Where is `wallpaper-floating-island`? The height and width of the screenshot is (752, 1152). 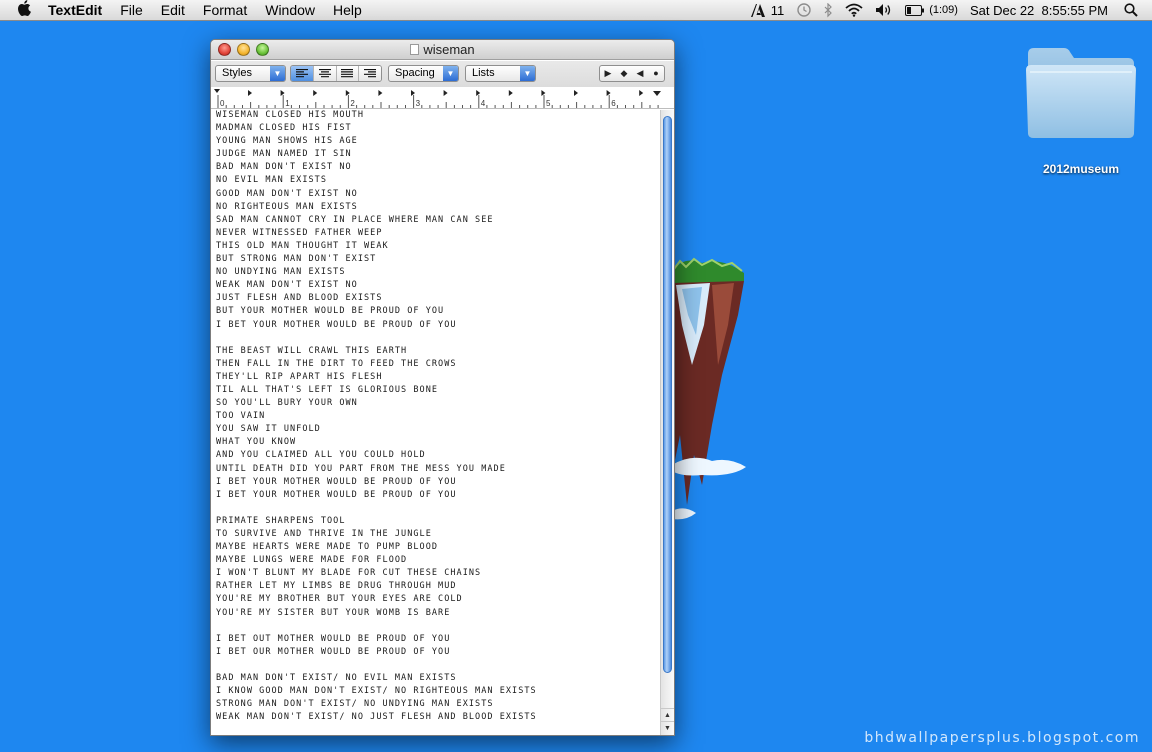
wallpaper-floating-island is located at coordinates (710, 390).